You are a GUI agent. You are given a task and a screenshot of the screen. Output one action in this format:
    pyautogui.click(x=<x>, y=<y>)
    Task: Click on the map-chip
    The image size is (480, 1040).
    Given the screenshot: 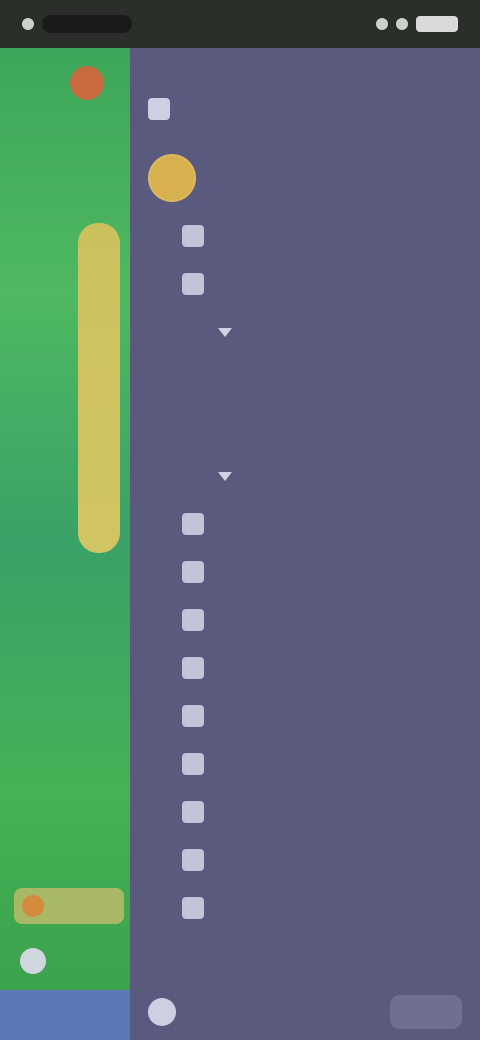 What is the action you would take?
    pyautogui.click(x=69, y=906)
    